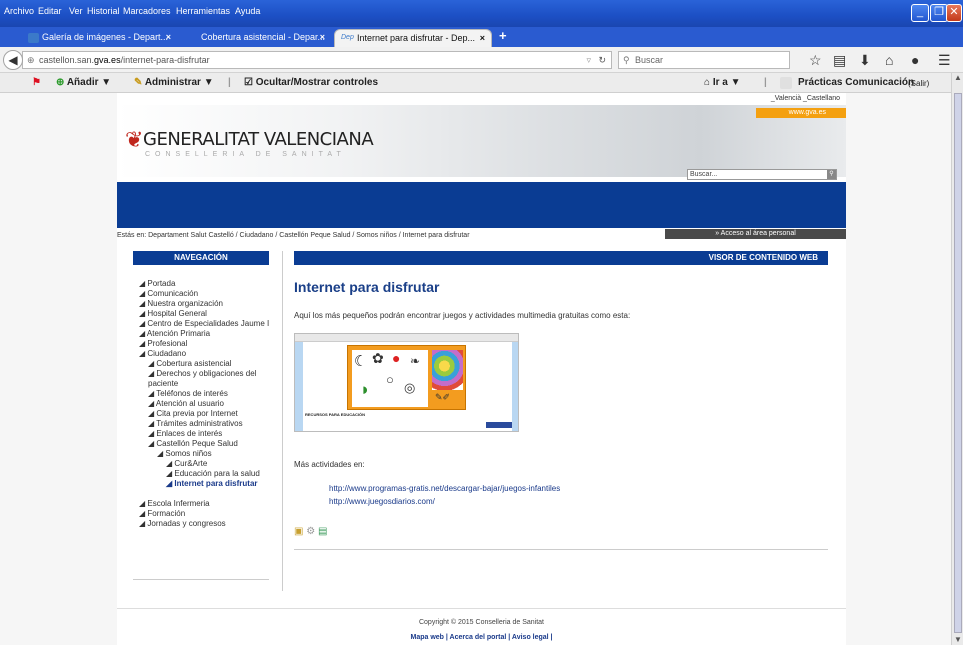 This screenshot has height=645, width=963. I want to click on site-search-input: Buscar... ⚲, so click(762, 174).